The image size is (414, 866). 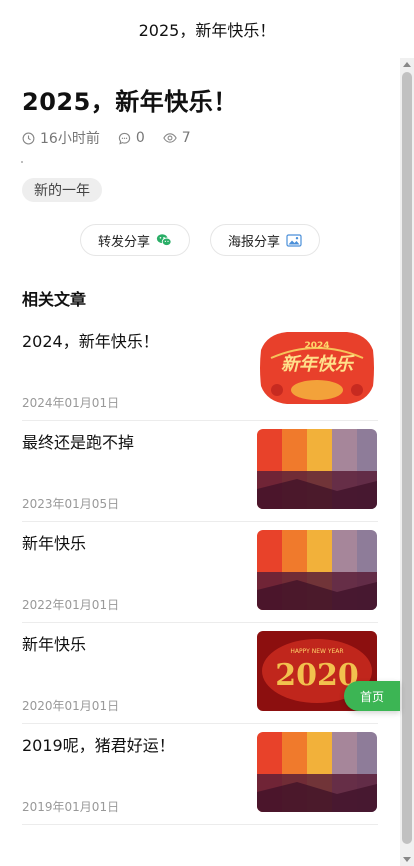 I want to click on scroll-down-arrow-icon, so click(x=407, y=859).